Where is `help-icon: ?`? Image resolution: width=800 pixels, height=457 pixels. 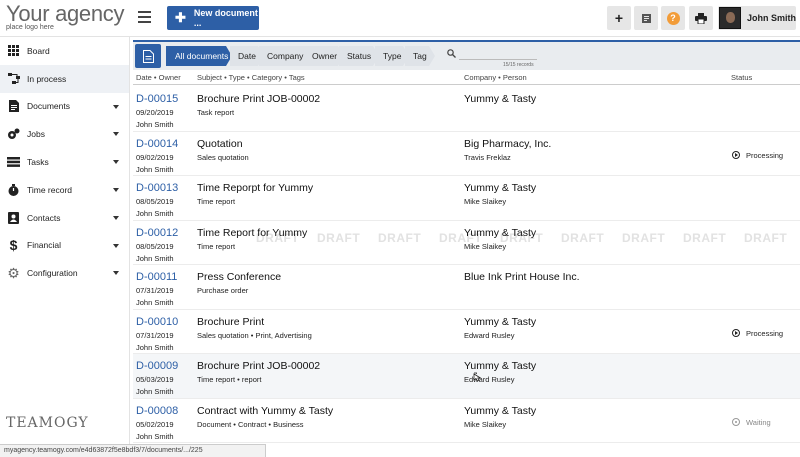
help-icon: ? is located at coordinates (673, 18).